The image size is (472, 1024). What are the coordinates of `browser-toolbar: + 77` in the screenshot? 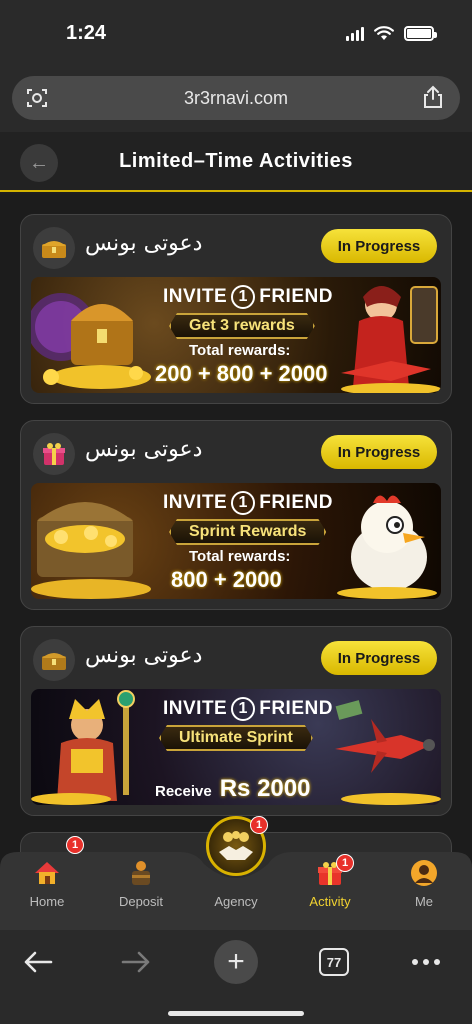 It's located at (236, 977).